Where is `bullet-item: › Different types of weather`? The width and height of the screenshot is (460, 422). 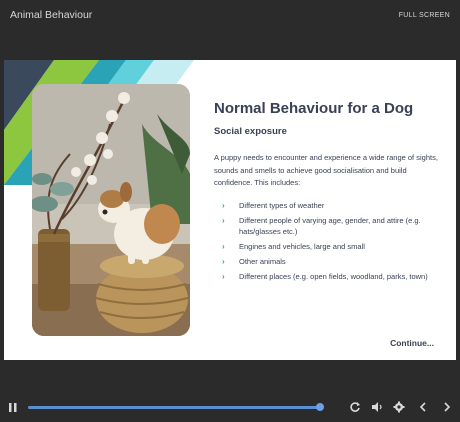
bullet-item: › Different types of weather is located at coordinates (335, 206).